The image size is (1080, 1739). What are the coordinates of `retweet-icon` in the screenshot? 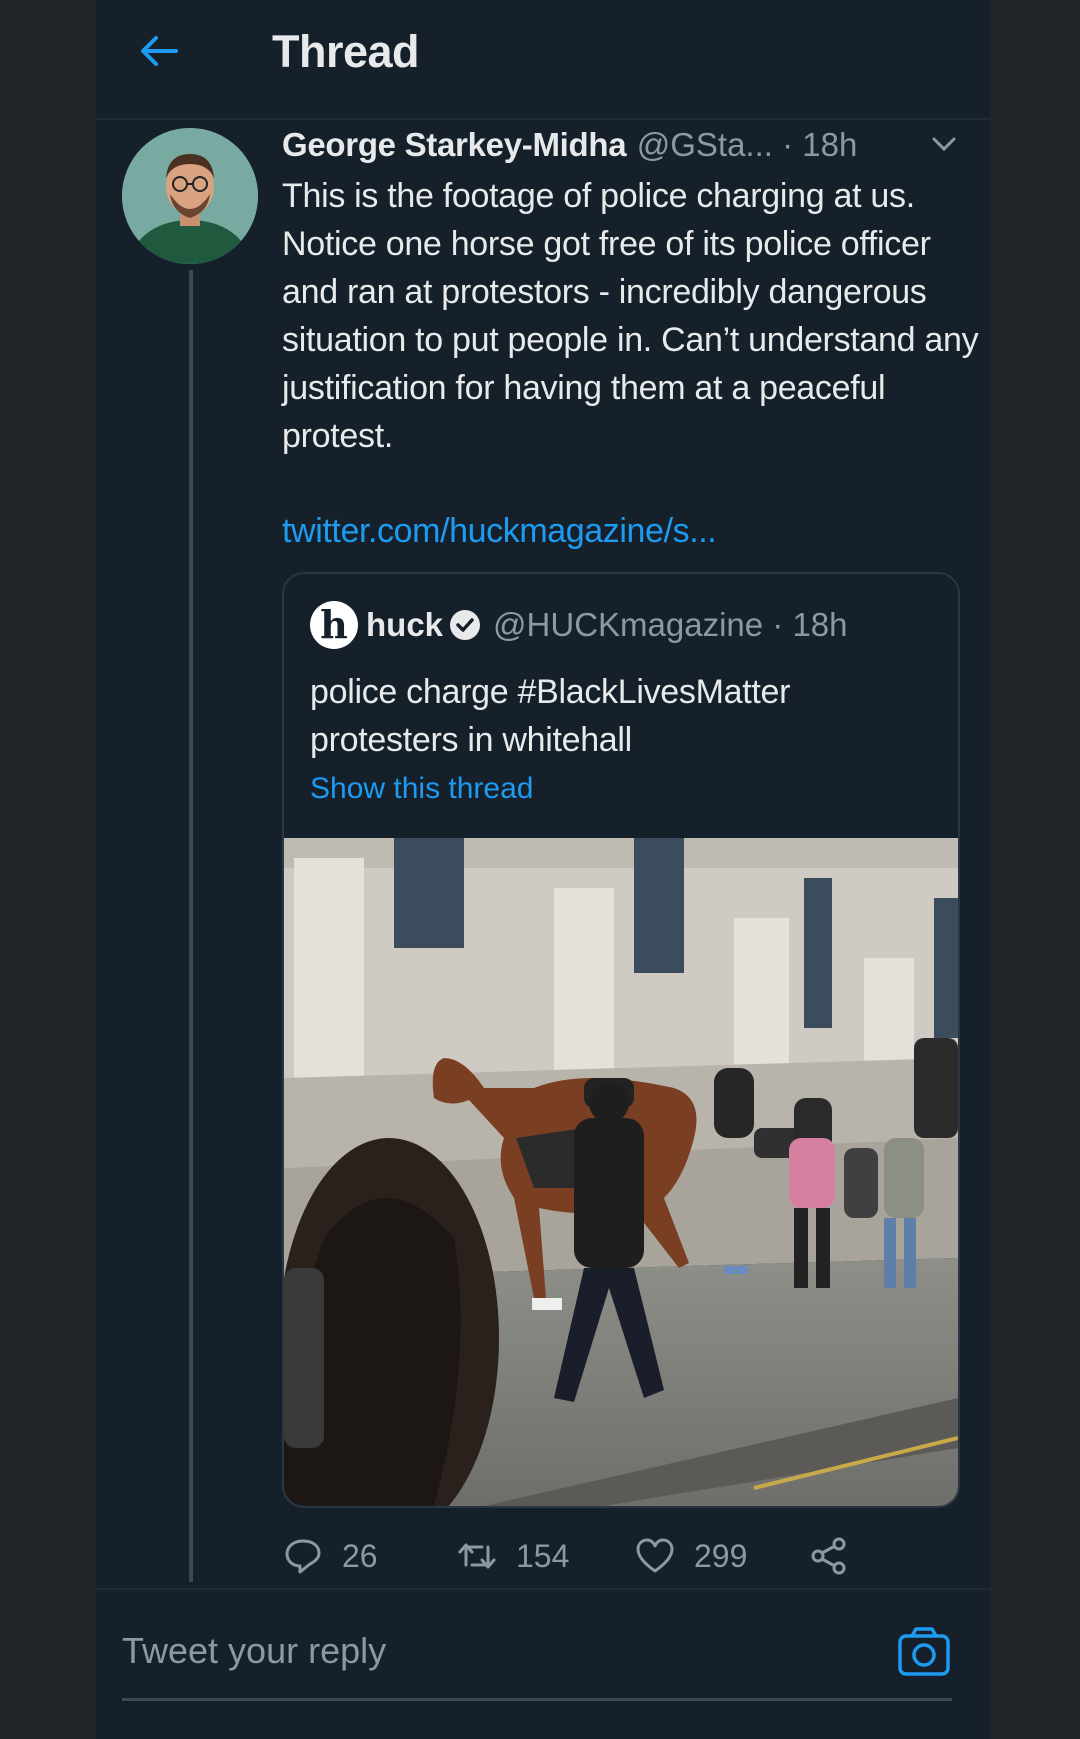 It's located at (477, 1556).